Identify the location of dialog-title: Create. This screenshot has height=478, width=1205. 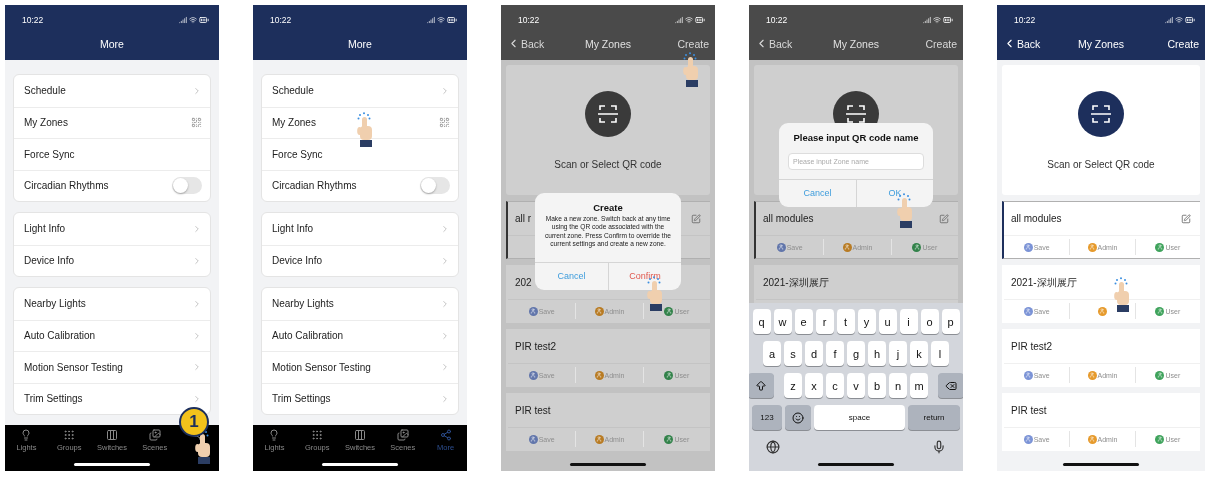
(608, 208).